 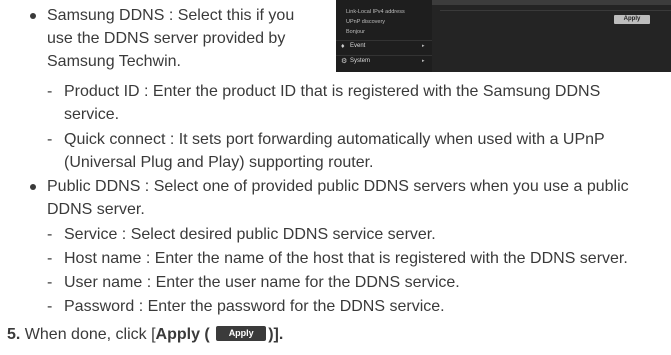 I want to click on bell-icon: ♦, so click(x=343, y=46).